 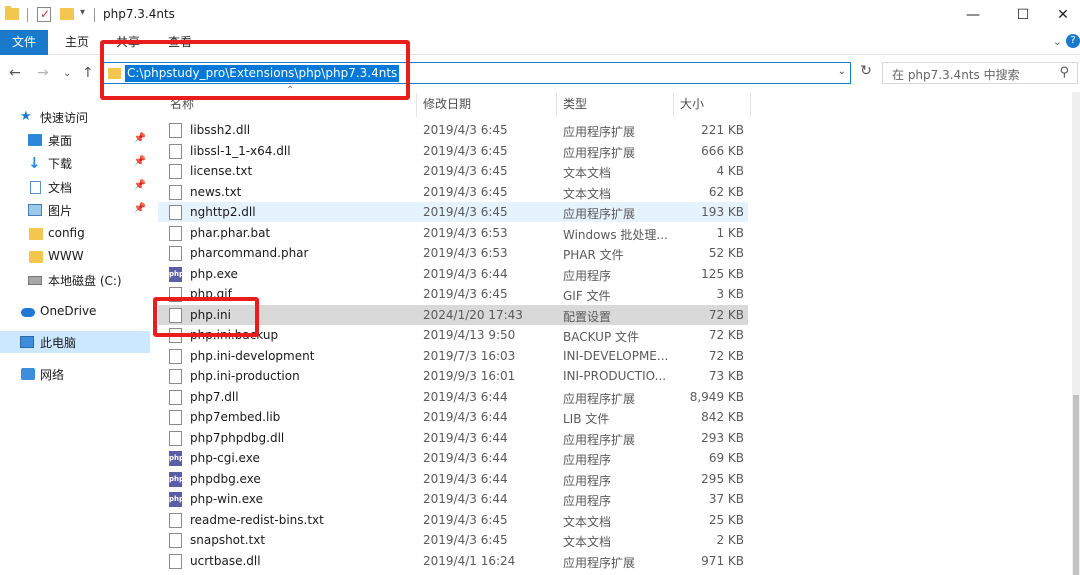 I want to click on nav-config: config, so click(x=75, y=234).